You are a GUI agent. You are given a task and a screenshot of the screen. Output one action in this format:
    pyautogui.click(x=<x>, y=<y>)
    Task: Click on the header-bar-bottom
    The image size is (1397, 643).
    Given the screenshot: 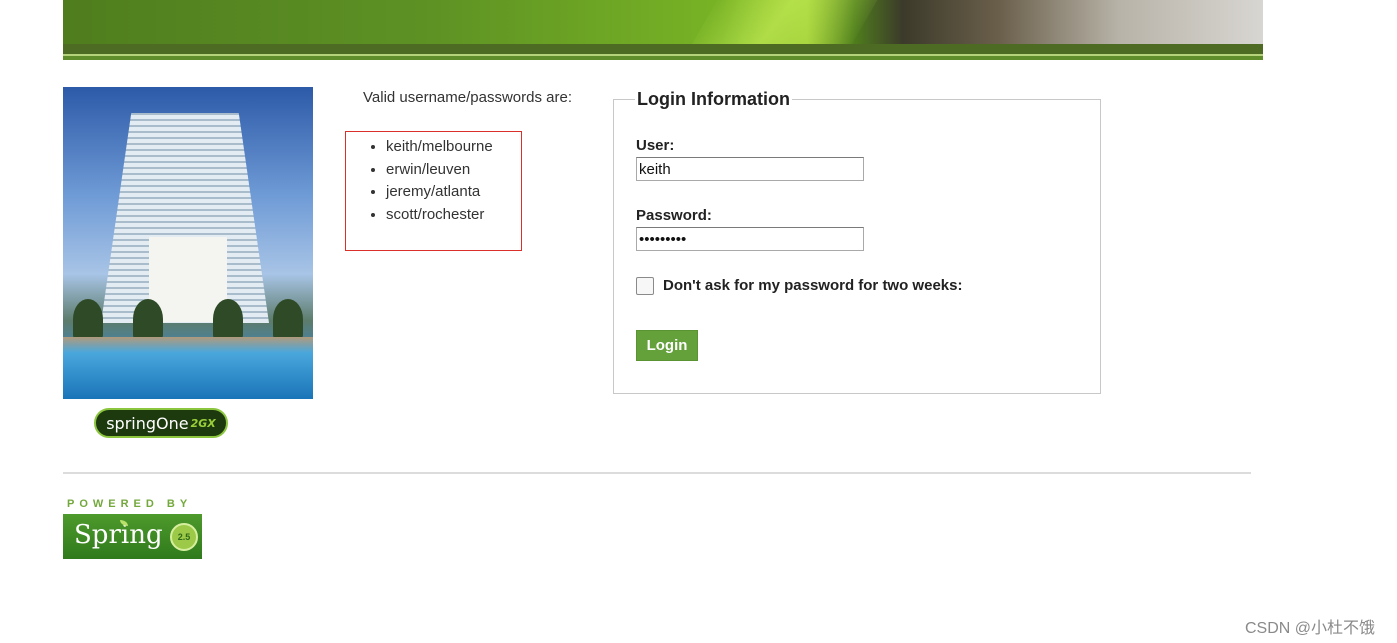 What is the action you would take?
    pyautogui.click(x=663, y=58)
    